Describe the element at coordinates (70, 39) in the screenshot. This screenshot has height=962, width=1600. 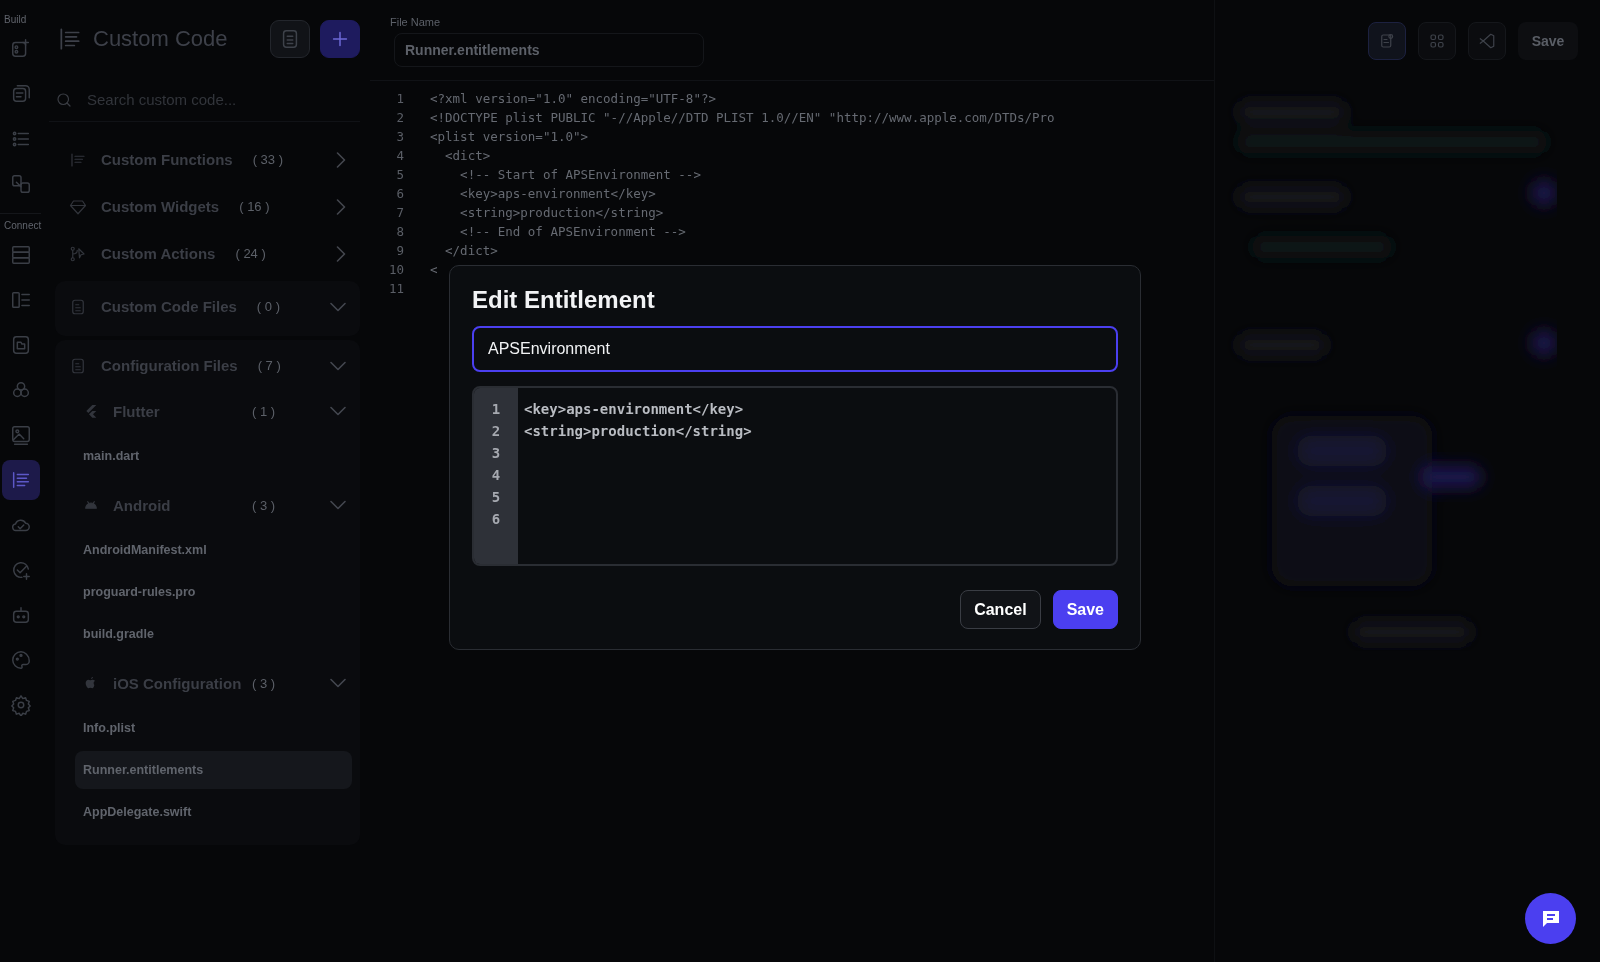
I see `custom-code-icon` at that location.